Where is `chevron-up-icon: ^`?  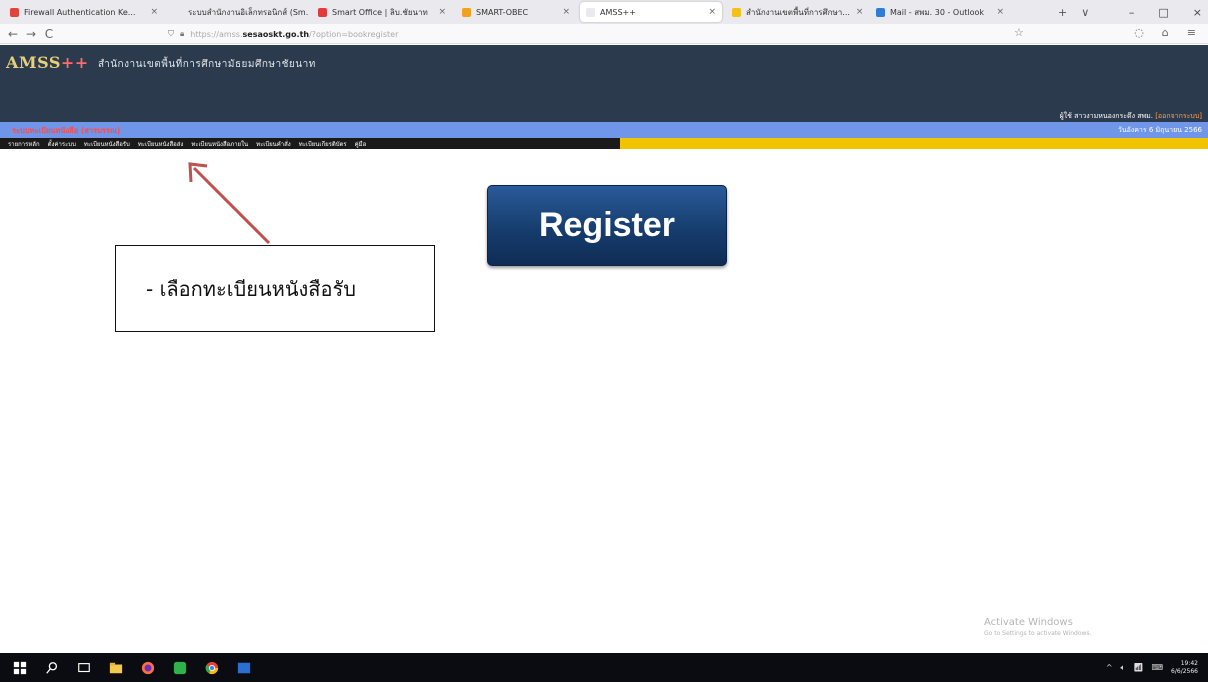
chevron-up-icon: ^ is located at coordinates (1109, 667).